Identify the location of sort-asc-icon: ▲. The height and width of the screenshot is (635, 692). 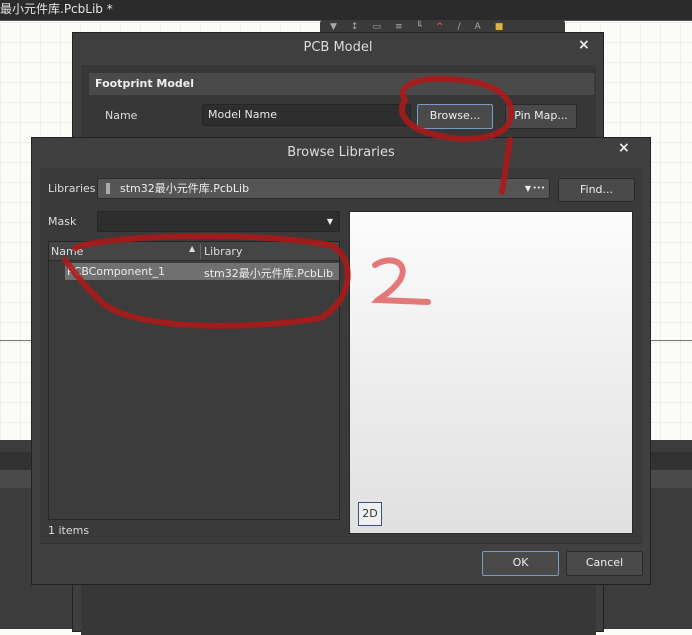
(192, 248).